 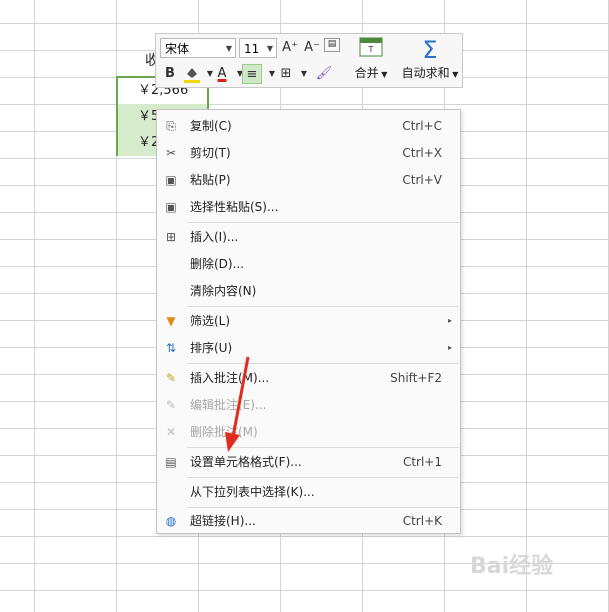 I want to click on increase-font-size-icon: A⁺, so click(x=290, y=48).